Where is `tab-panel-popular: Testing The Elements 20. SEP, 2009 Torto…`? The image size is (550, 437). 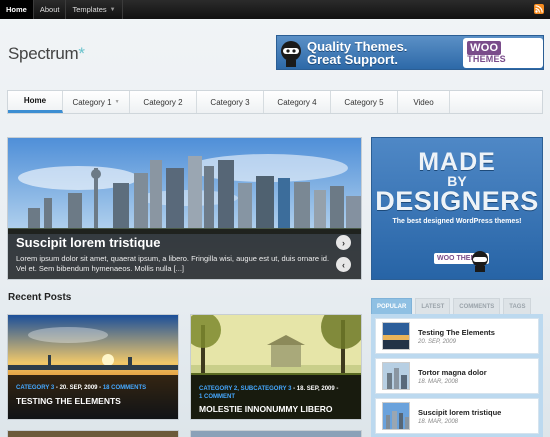 tab-panel-popular: Testing The Elements 20. SEP, 2009 Torto… is located at coordinates (457, 375).